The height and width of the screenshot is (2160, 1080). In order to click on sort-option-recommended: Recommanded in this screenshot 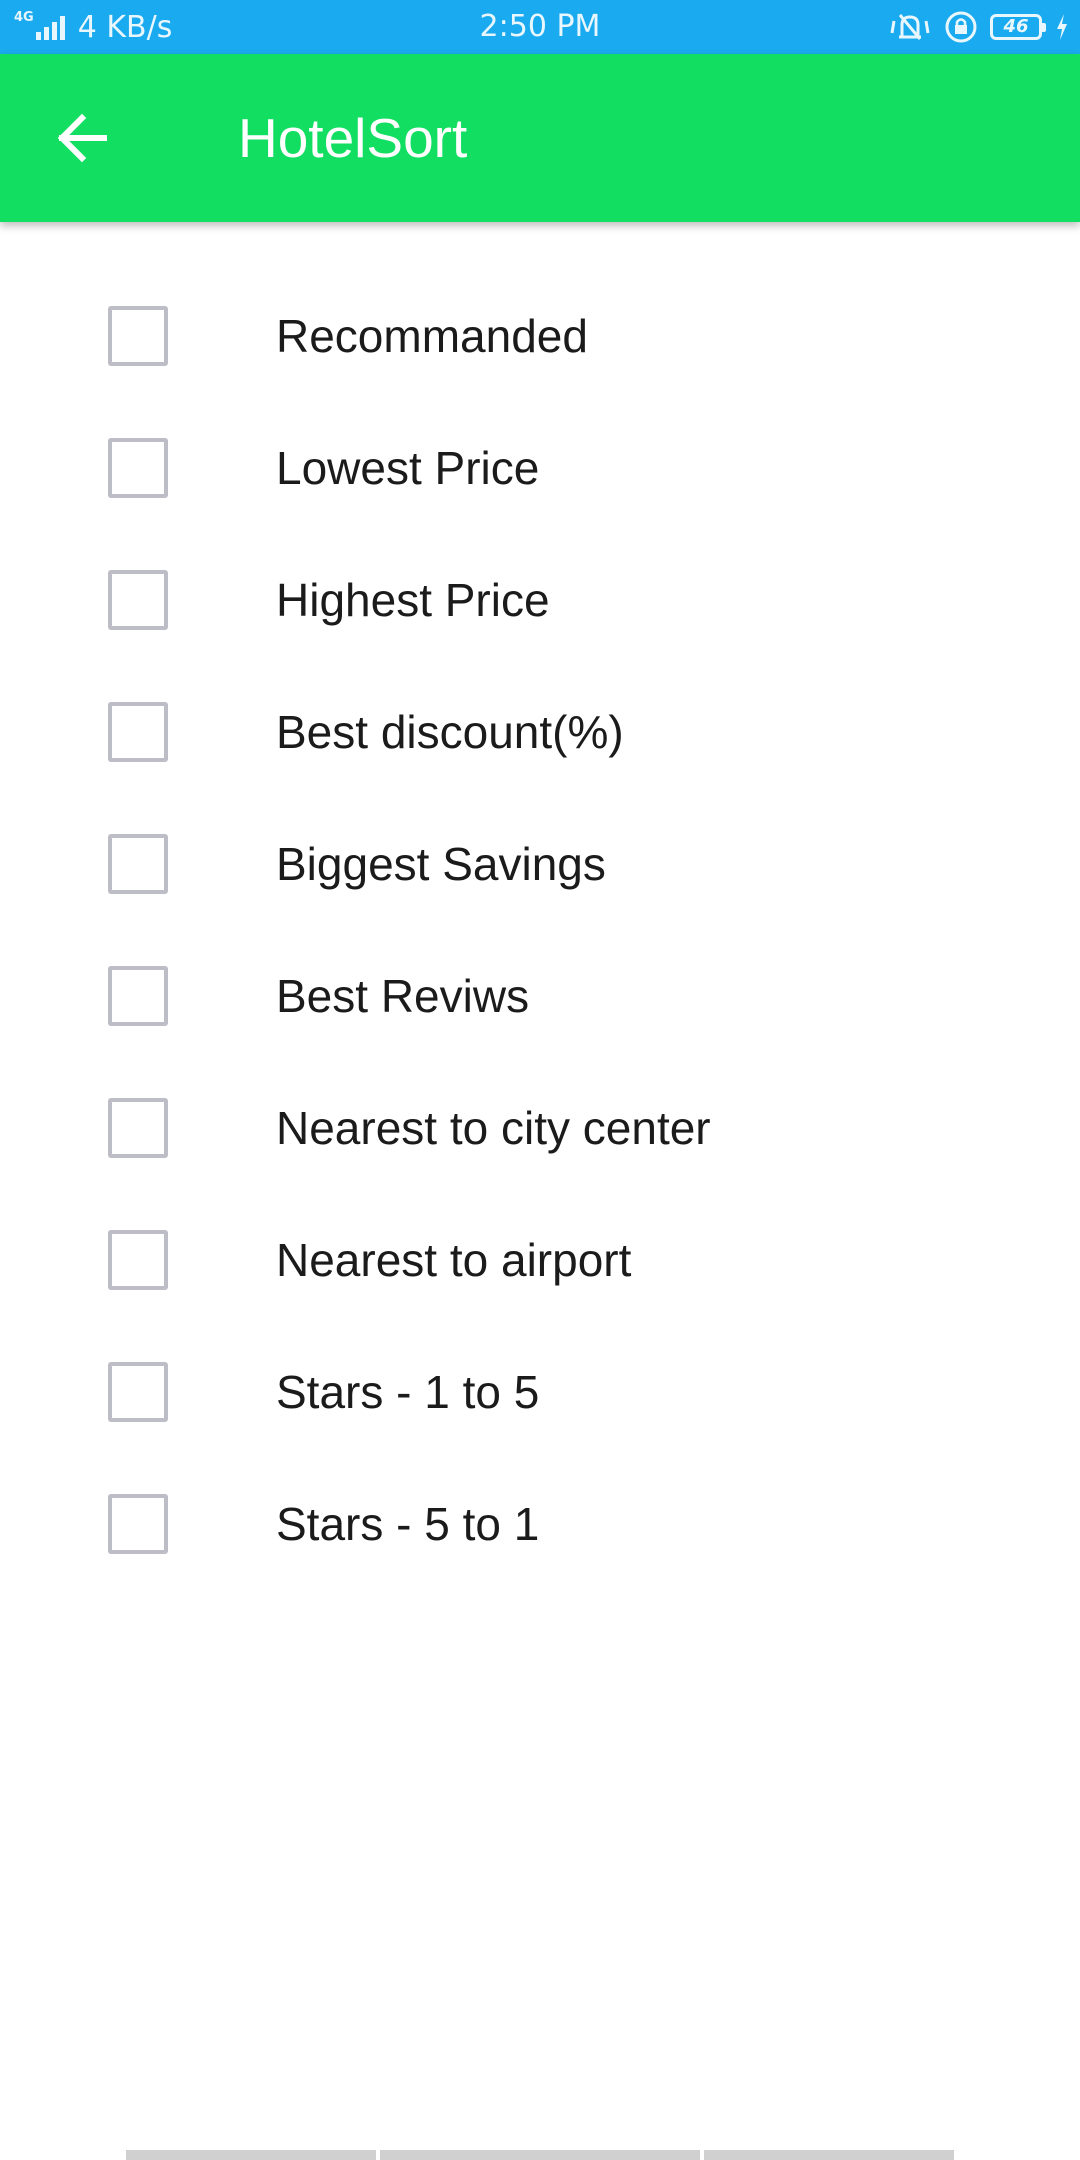, I will do `click(540, 354)`.